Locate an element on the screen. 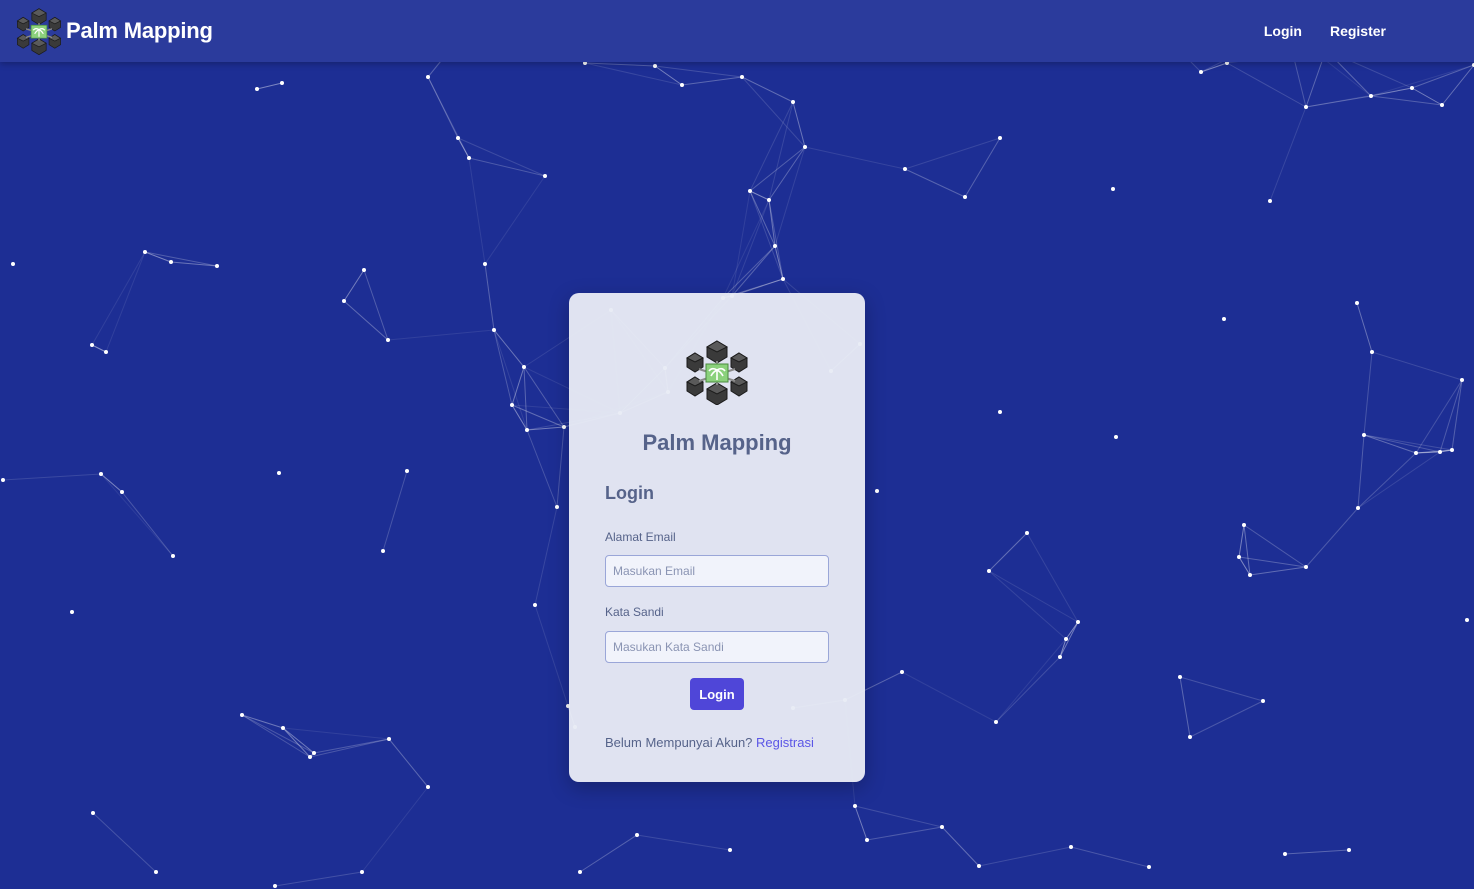  register-link: Registrasi is located at coordinates (785, 742).